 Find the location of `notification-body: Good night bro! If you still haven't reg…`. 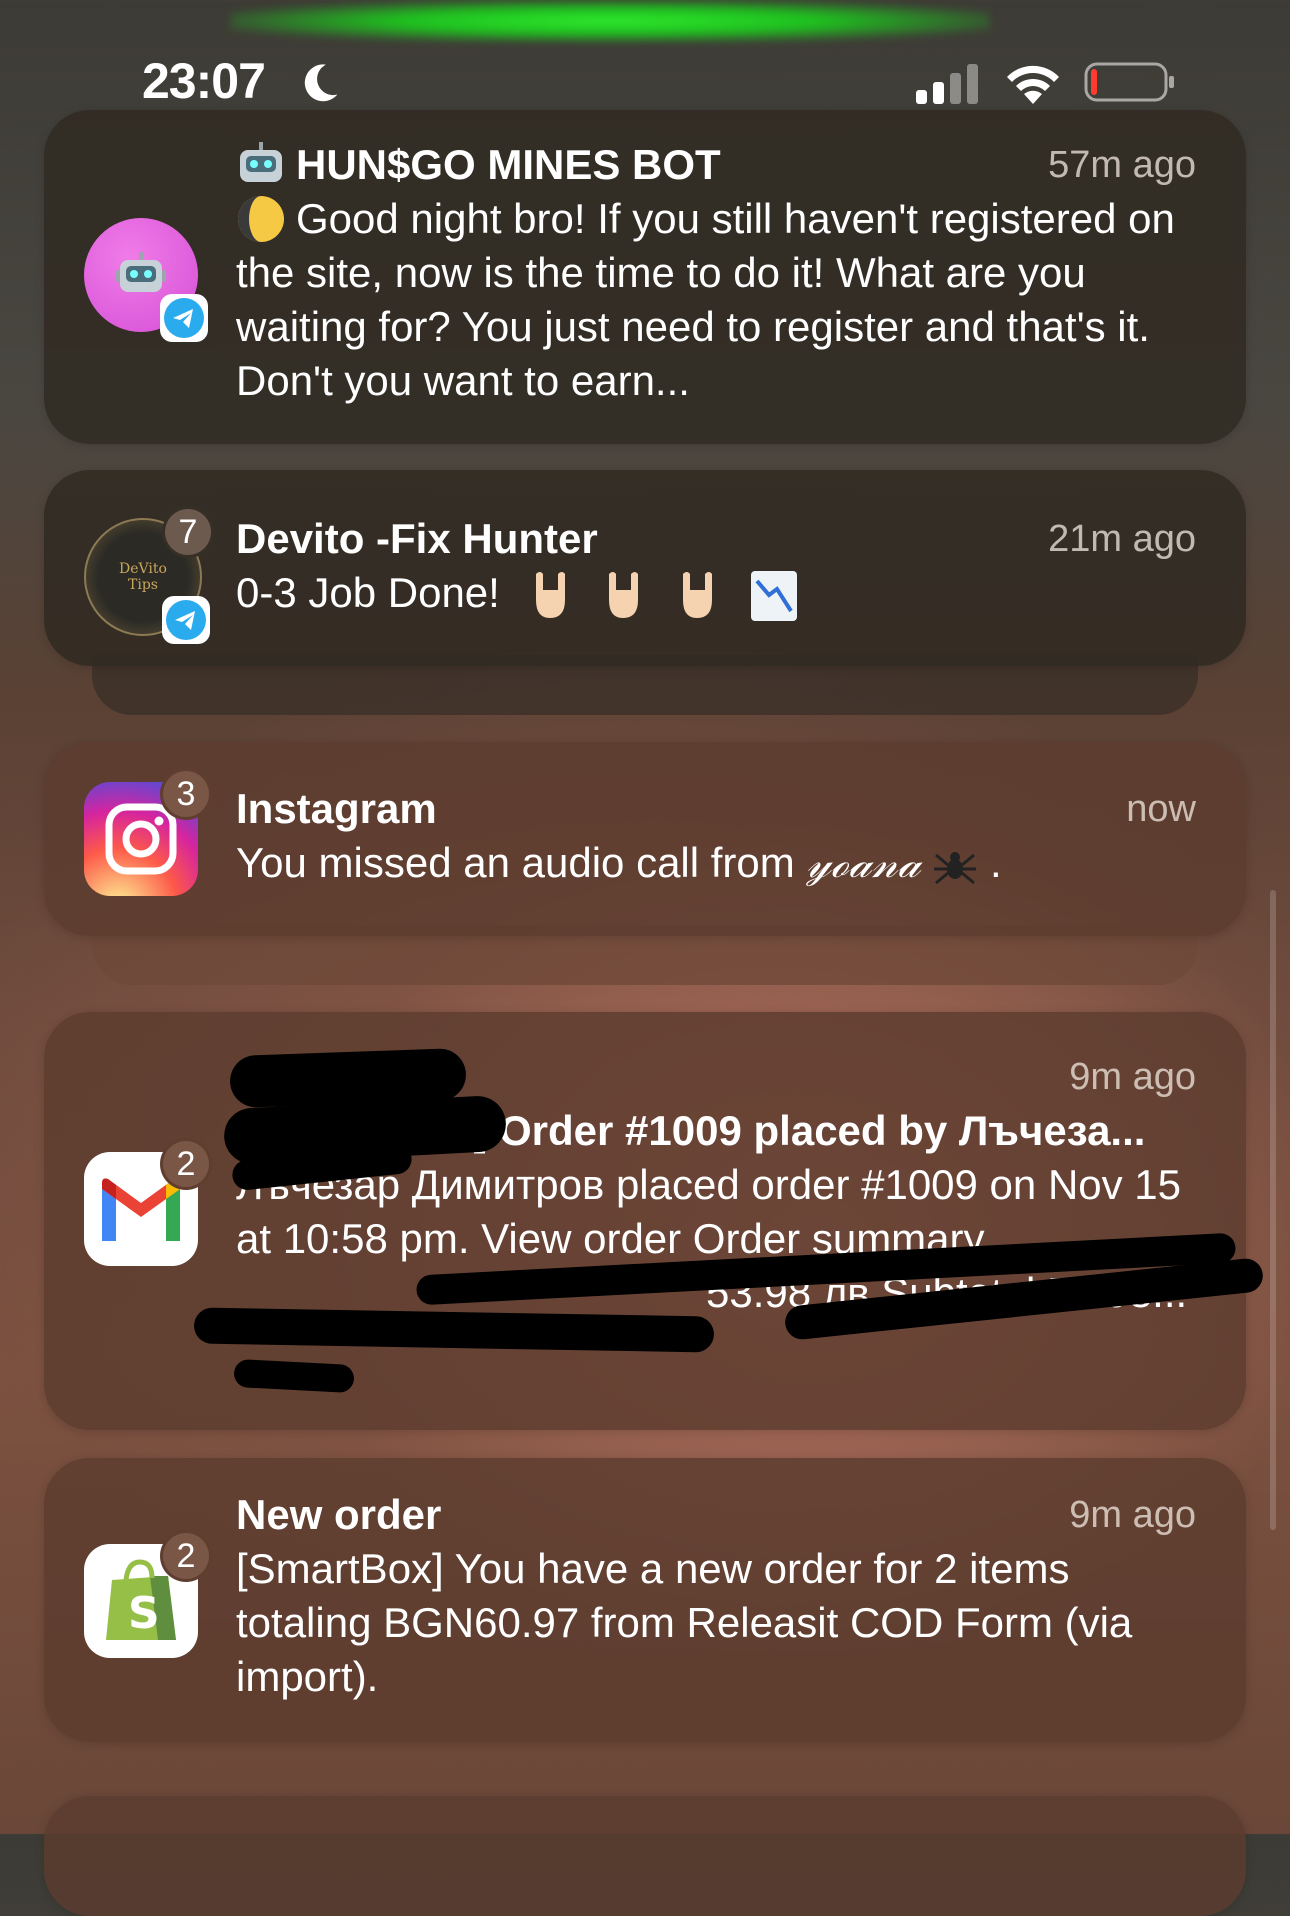

notification-body: Good night bro! If you still haven't reg… is located at coordinates (716, 300).